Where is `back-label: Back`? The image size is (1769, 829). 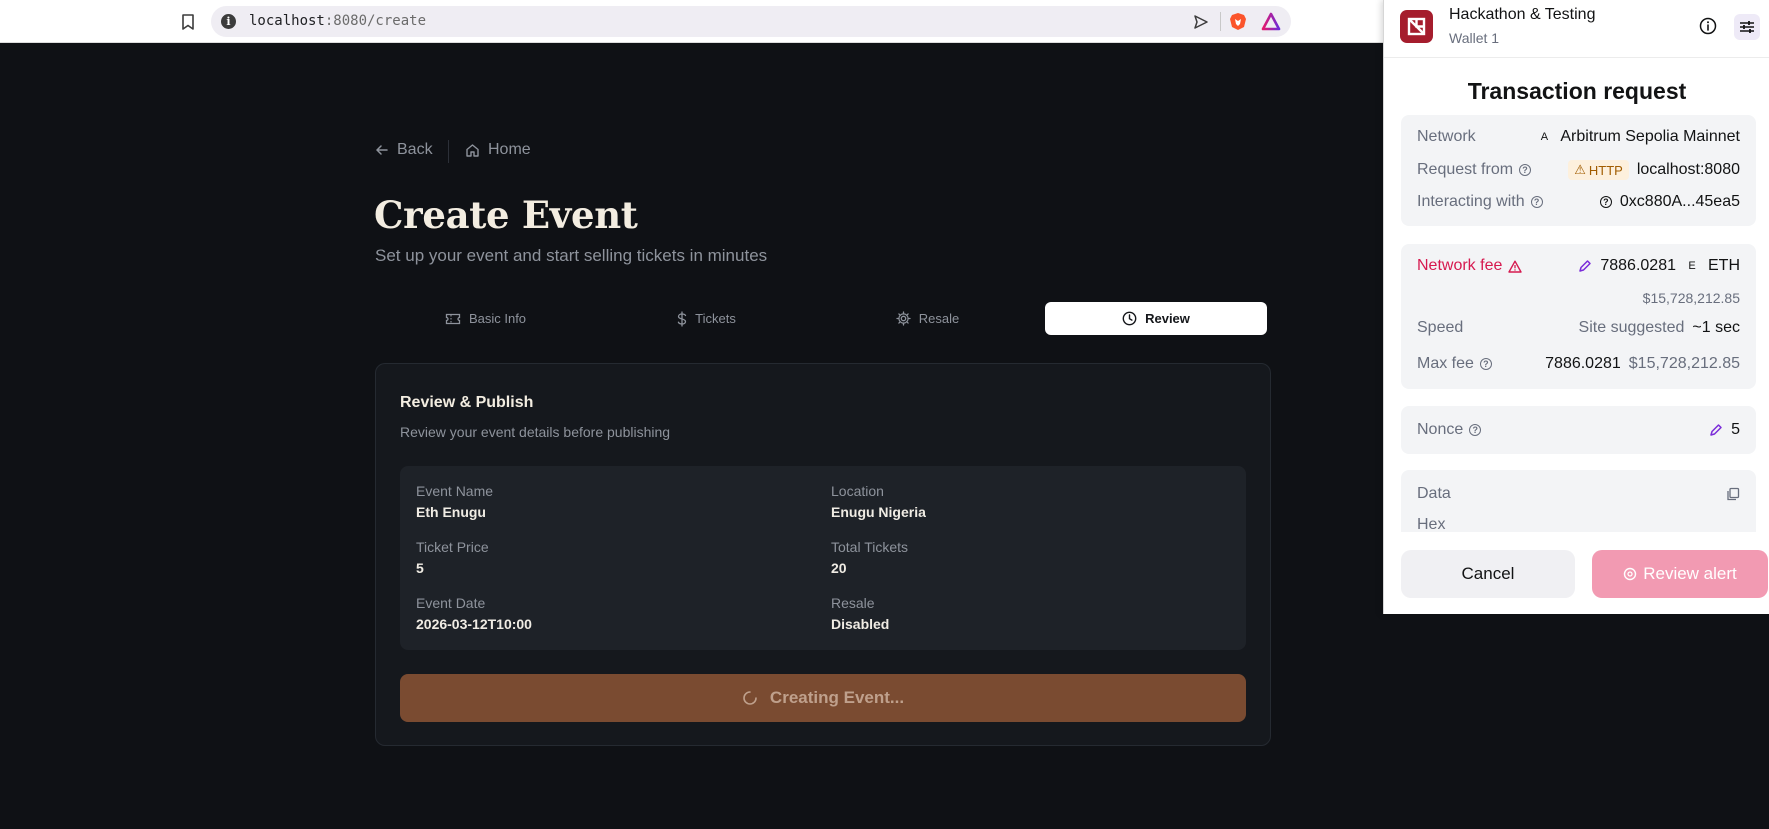
back-label: Back is located at coordinates (415, 149).